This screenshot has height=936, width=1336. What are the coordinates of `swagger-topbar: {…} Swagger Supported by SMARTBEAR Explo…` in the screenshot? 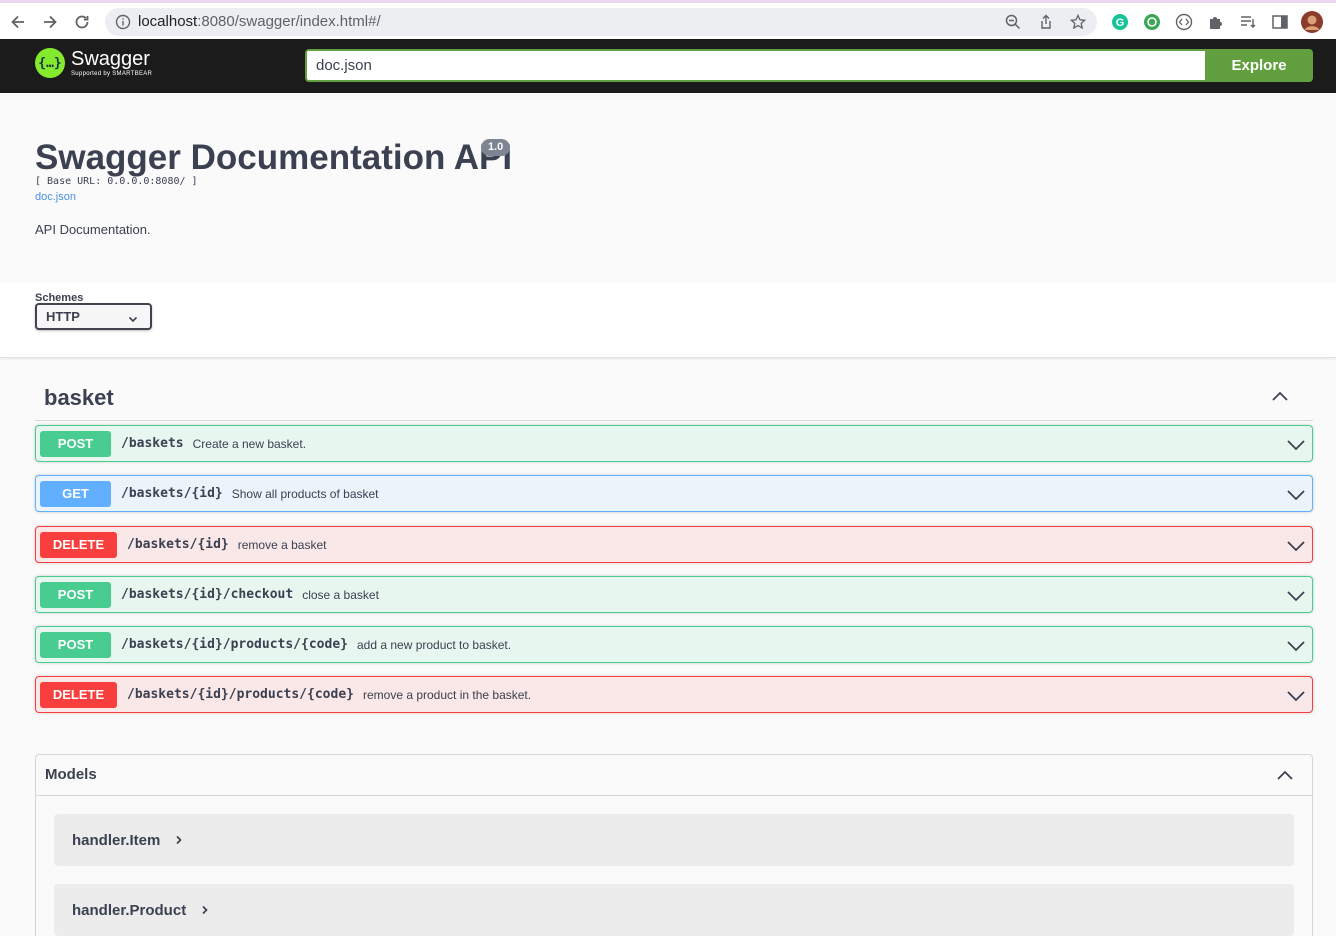 It's located at (668, 66).